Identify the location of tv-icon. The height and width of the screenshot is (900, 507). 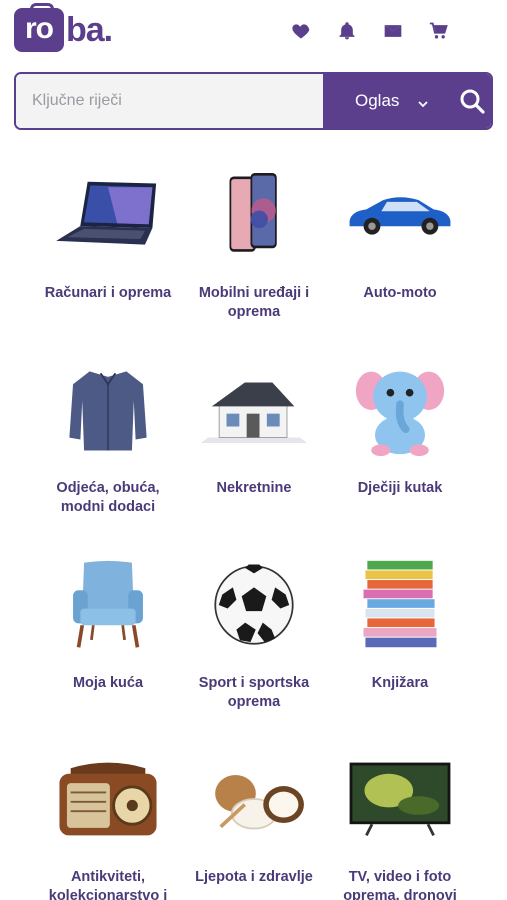
(400, 799).